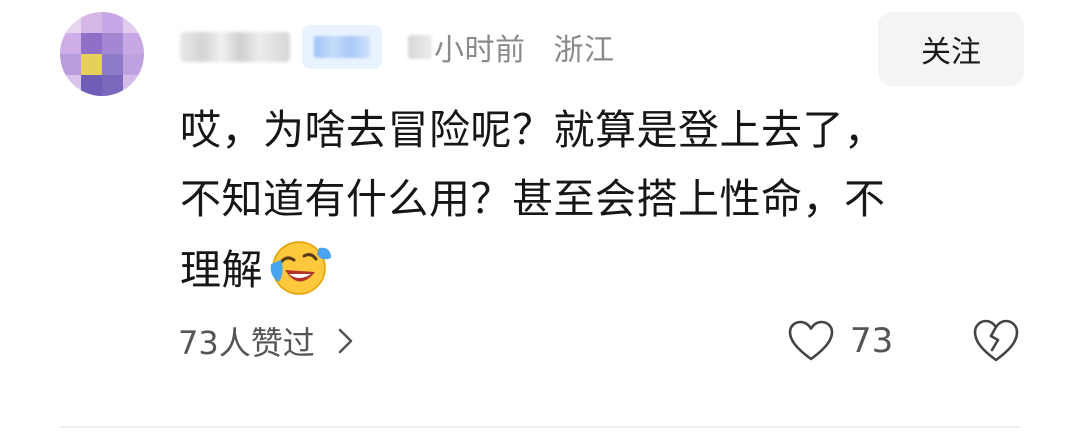 The width and height of the screenshot is (1077, 434). Describe the element at coordinates (102, 54) in the screenshot. I see `avatar` at that location.